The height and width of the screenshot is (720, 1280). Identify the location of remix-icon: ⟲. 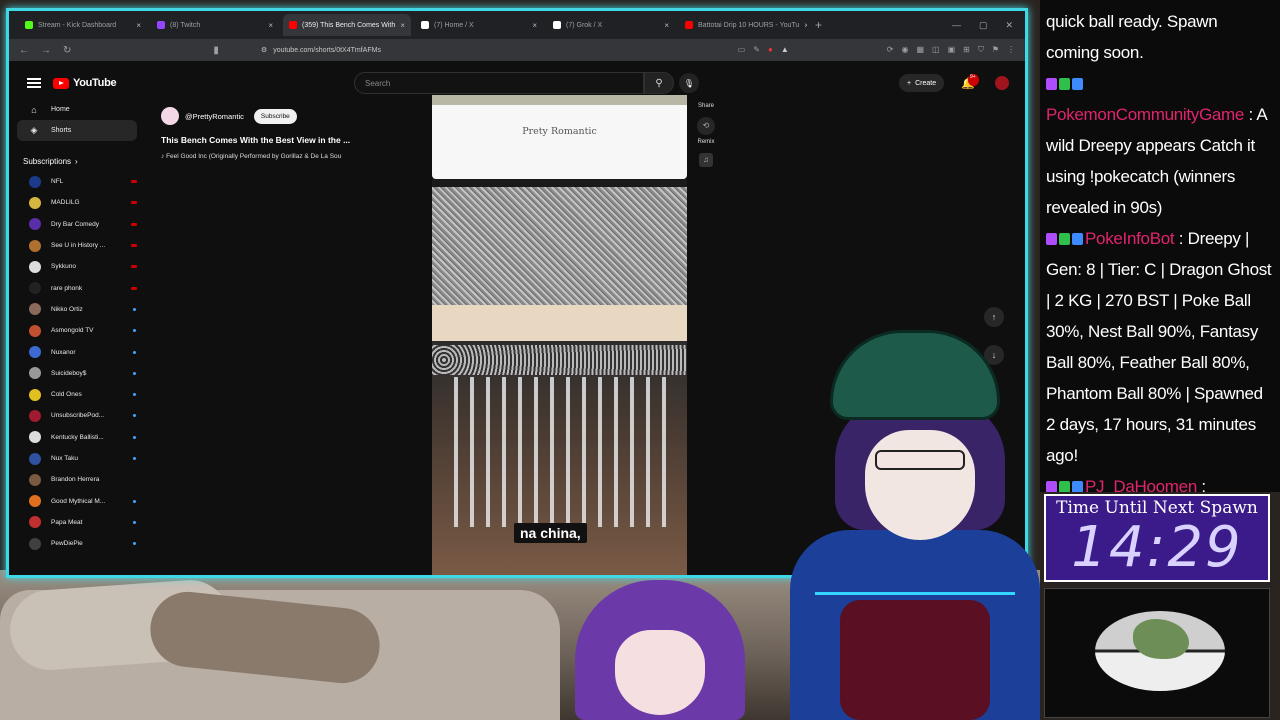
(706, 126).